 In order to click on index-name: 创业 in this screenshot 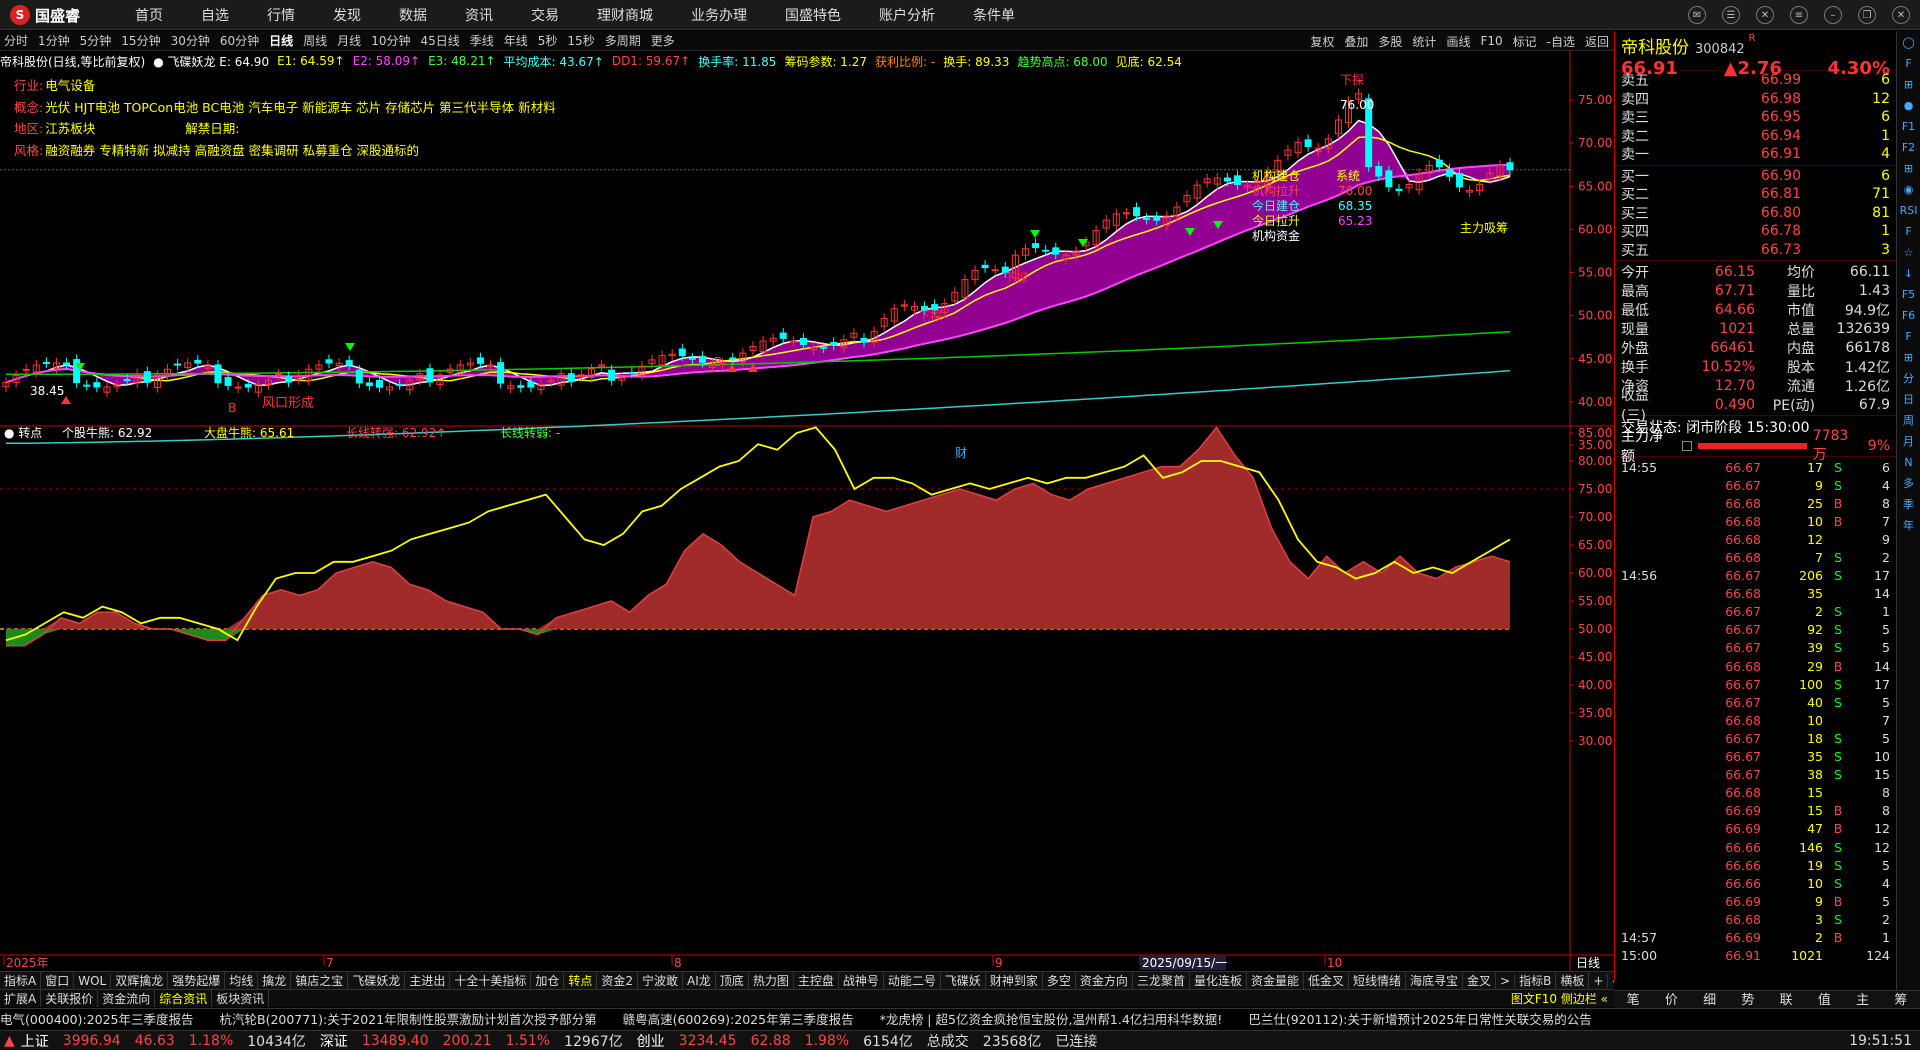, I will do `click(651, 1040)`.